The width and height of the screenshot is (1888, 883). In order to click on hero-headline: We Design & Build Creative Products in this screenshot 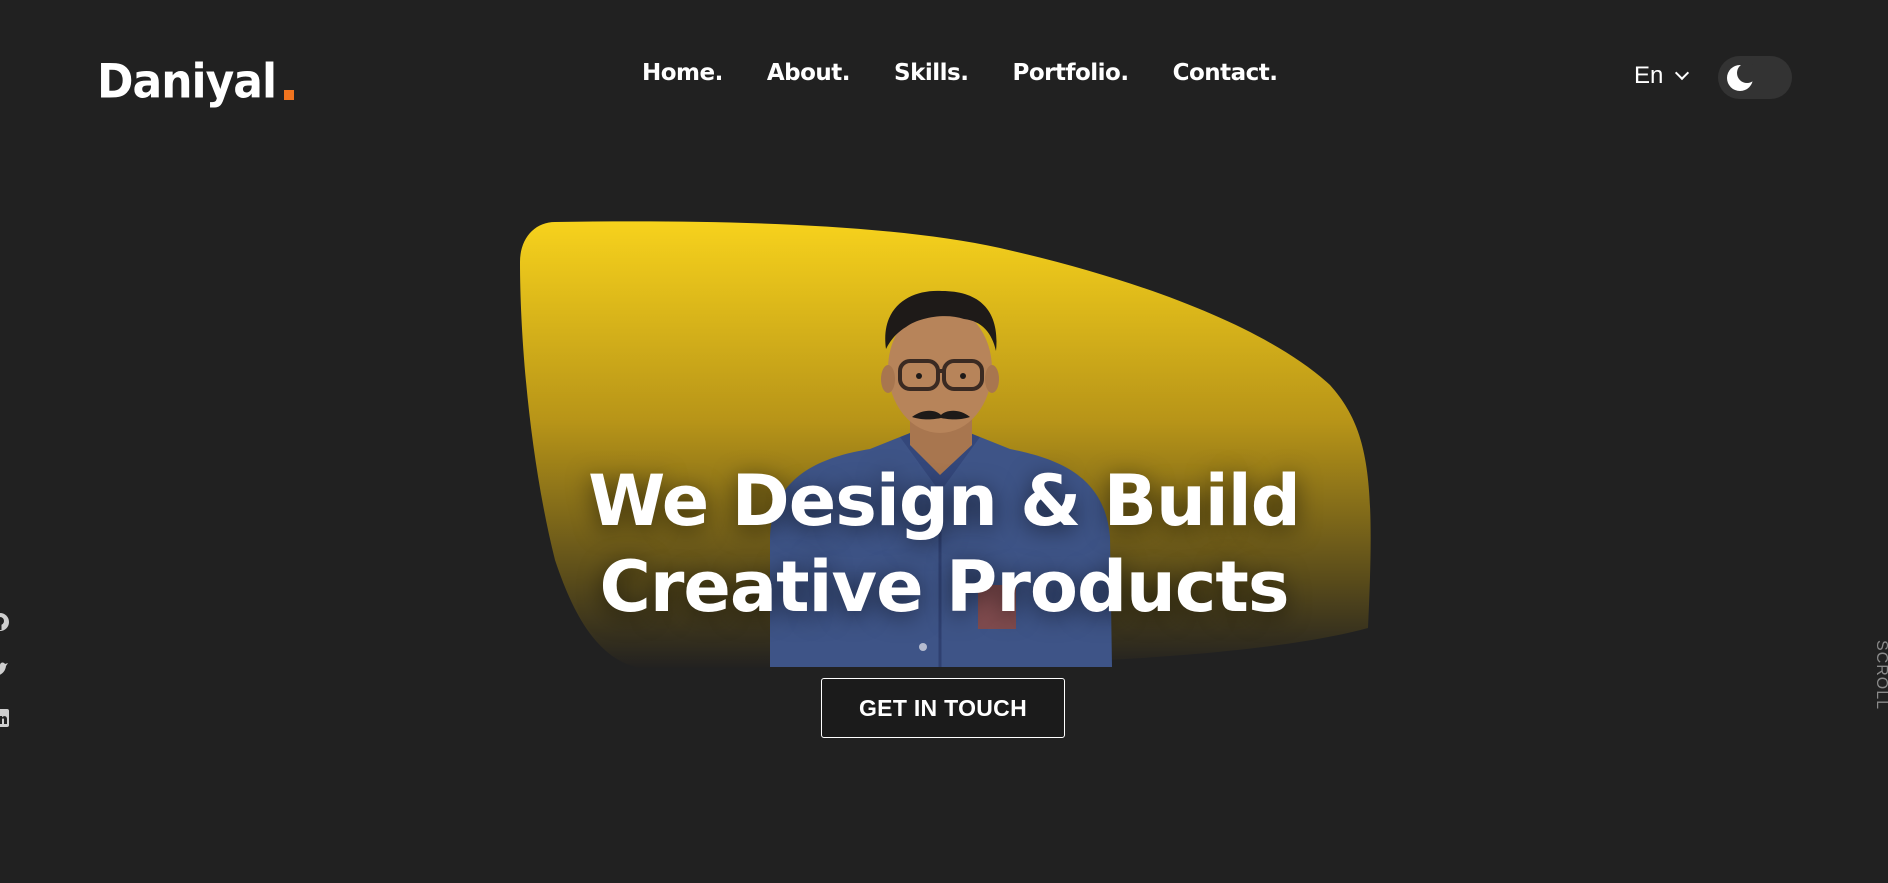, I will do `click(944, 544)`.